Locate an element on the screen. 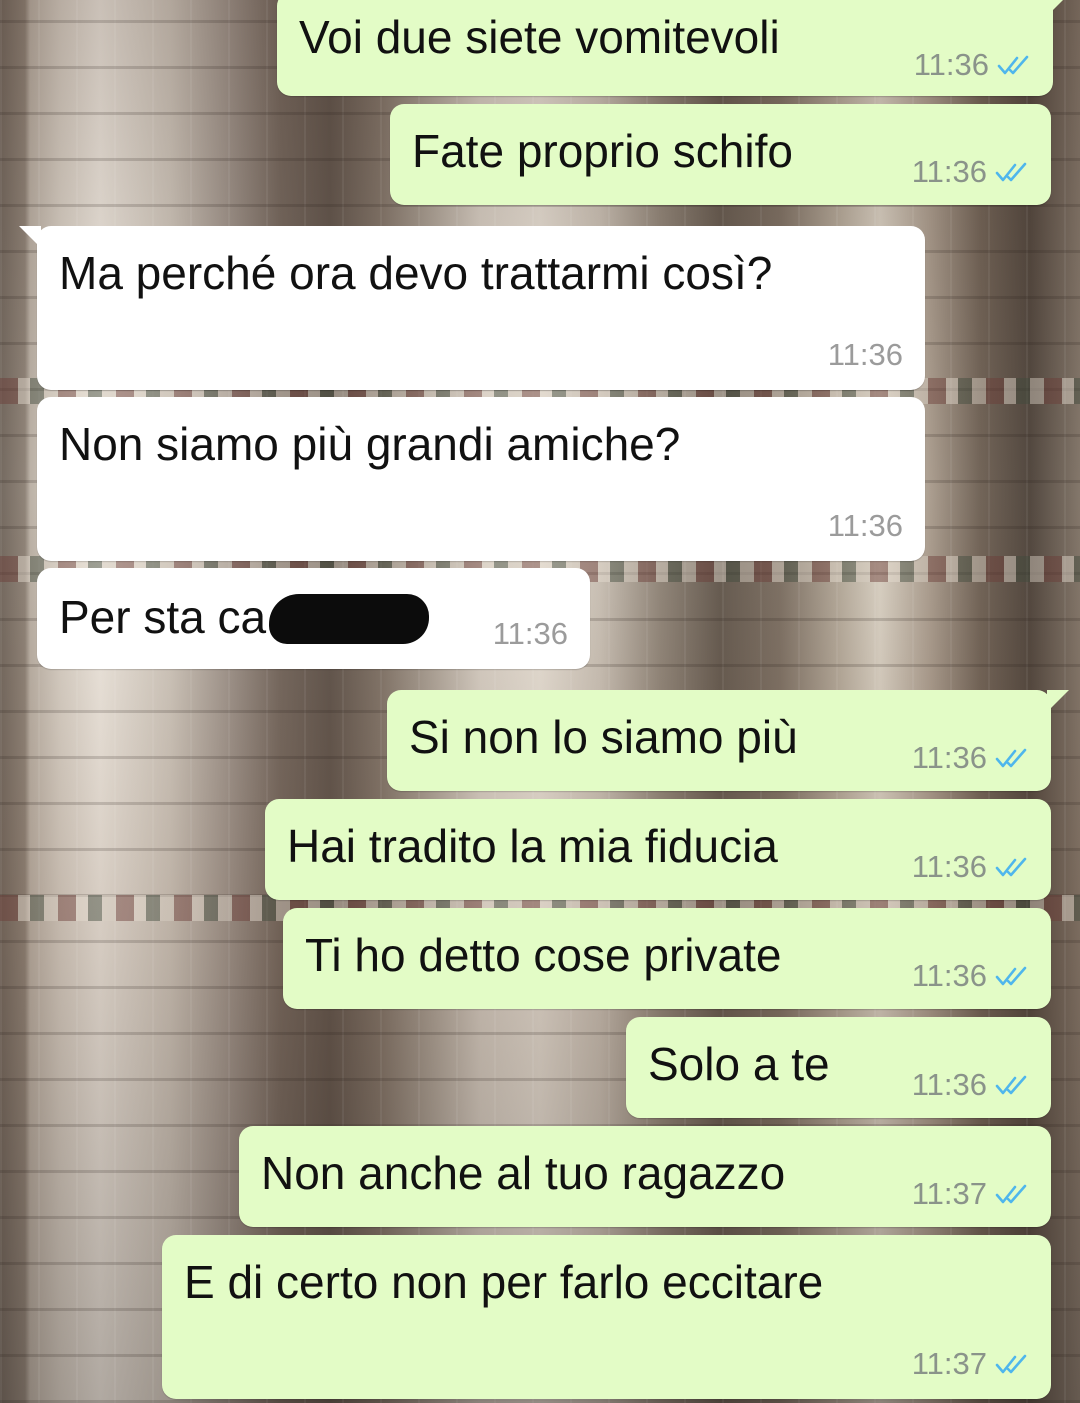 This screenshot has height=1403, width=1080. message-outgoing: Voi due siete vomitevoli 11:36 is located at coordinates (674, 48).